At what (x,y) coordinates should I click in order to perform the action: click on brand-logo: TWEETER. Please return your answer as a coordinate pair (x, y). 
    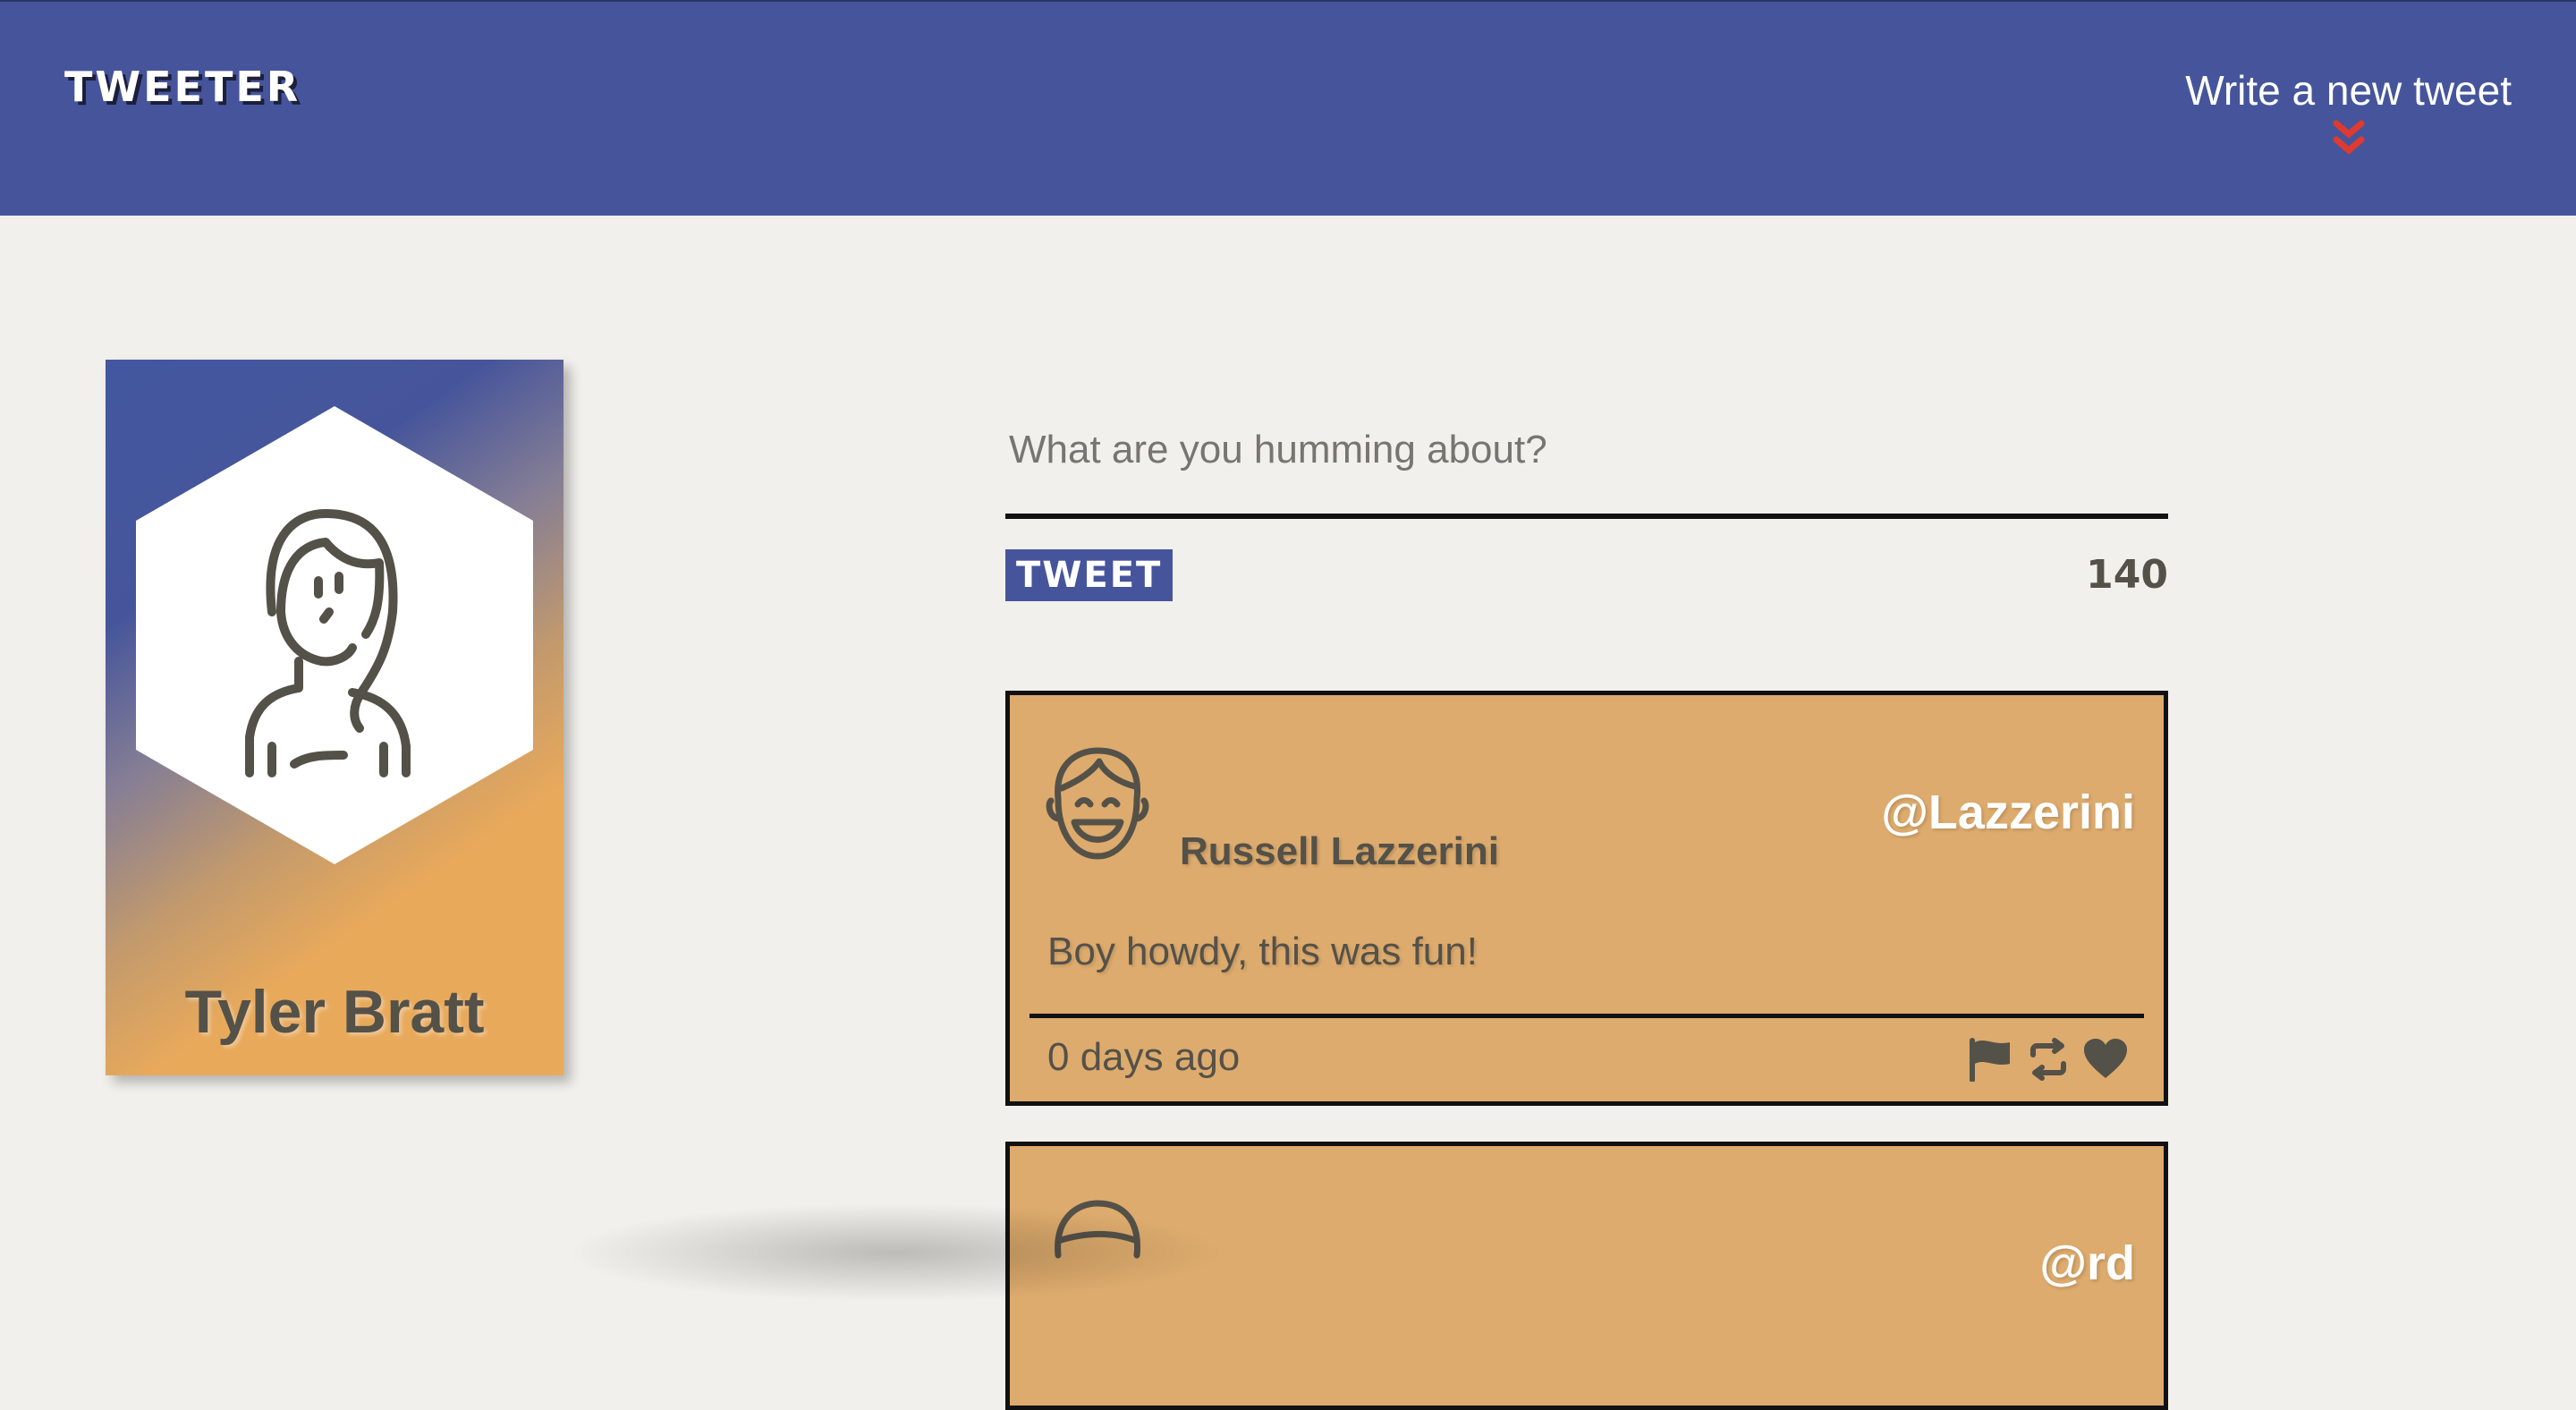
    Looking at the image, I should click on (182, 87).